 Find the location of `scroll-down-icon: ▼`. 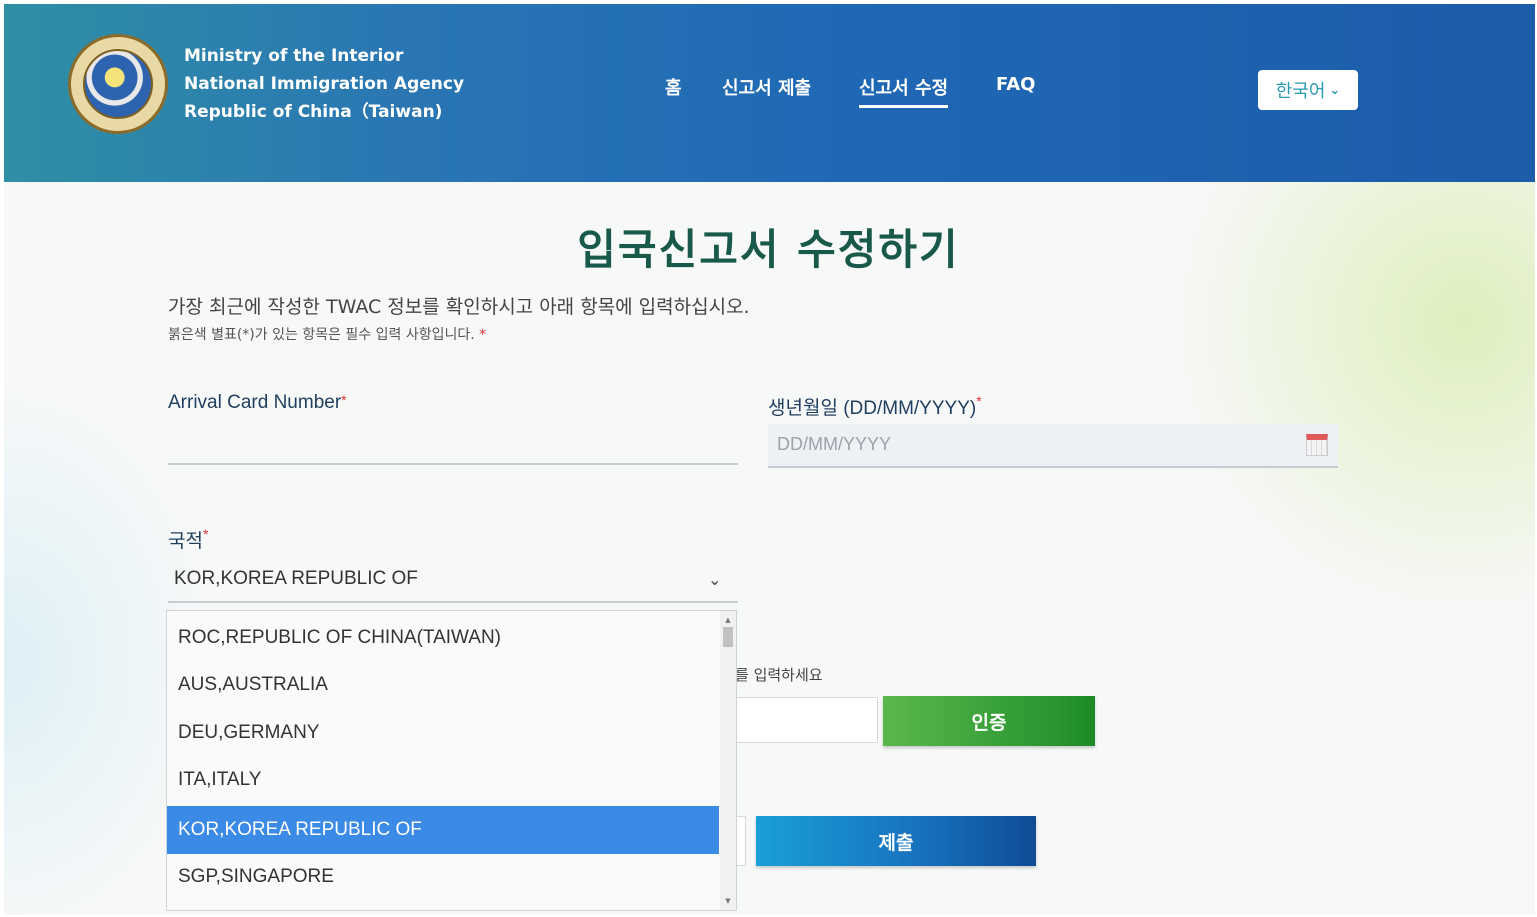

scroll-down-icon: ▼ is located at coordinates (728, 901).